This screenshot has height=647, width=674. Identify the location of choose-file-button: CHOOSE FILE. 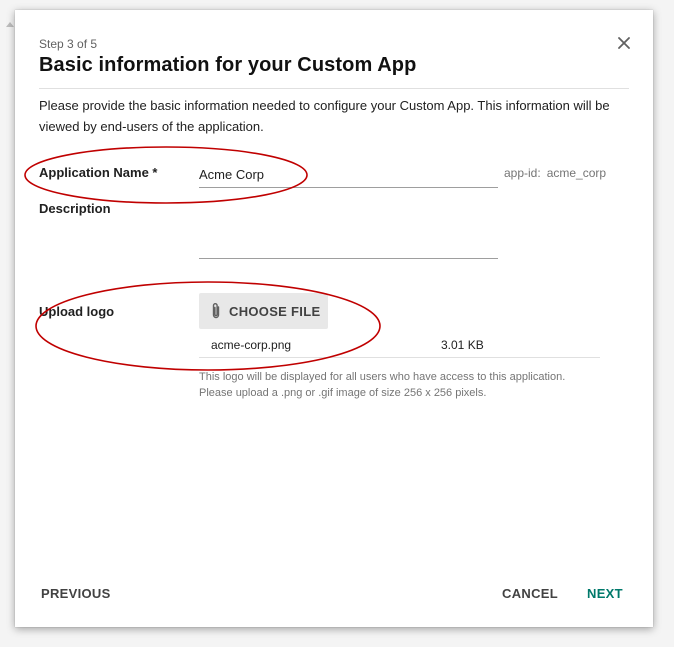
(263, 311).